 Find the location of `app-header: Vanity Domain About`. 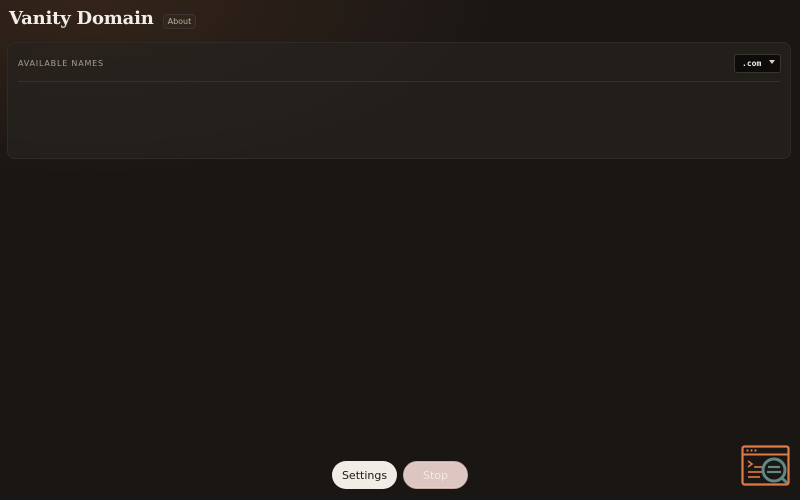

app-header: Vanity Domain About is located at coordinates (103, 19).